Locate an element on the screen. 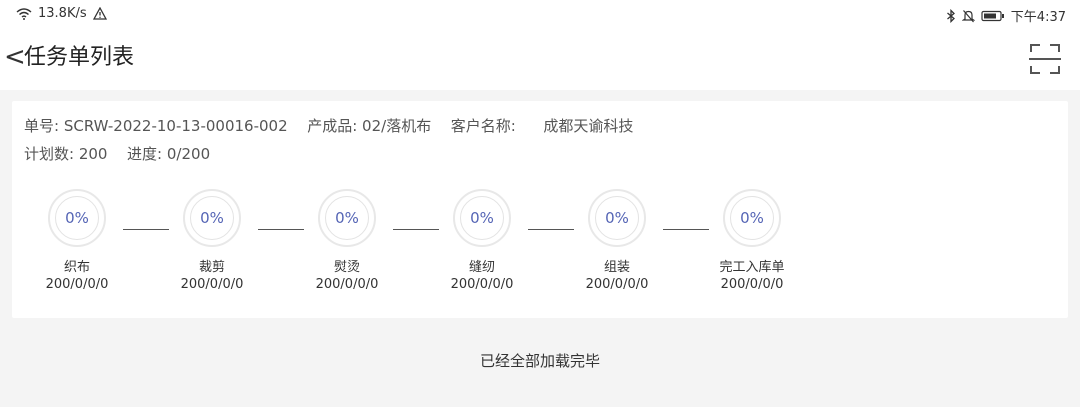 This screenshot has height=407, width=1080. plan-value: 200 is located at coordinates (93, 154).